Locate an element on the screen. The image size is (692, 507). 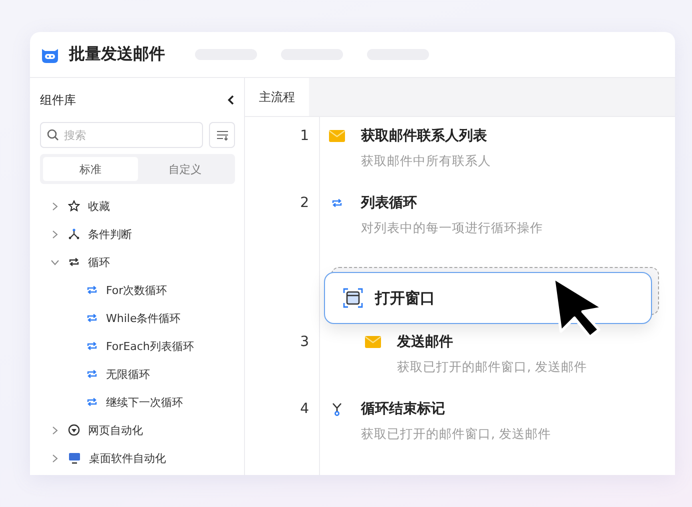
step-title: 列表循环 is located at coordinates (389, 203).